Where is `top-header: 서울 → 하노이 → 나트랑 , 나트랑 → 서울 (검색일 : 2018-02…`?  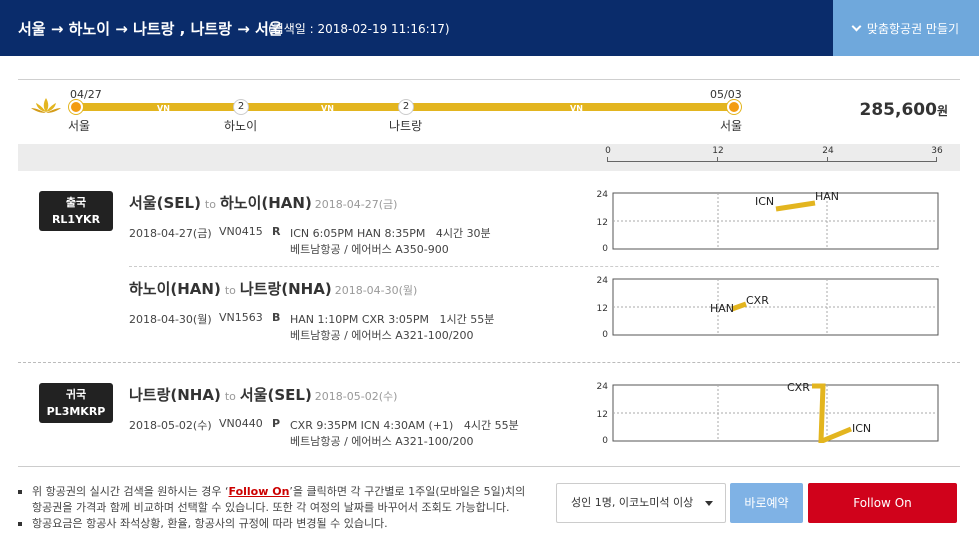 top-header: 서울 → 하노이 → 나트랑 , 나트랑 → 서울 (검색일 : 2018-02… is located at coordinates (489, 28).